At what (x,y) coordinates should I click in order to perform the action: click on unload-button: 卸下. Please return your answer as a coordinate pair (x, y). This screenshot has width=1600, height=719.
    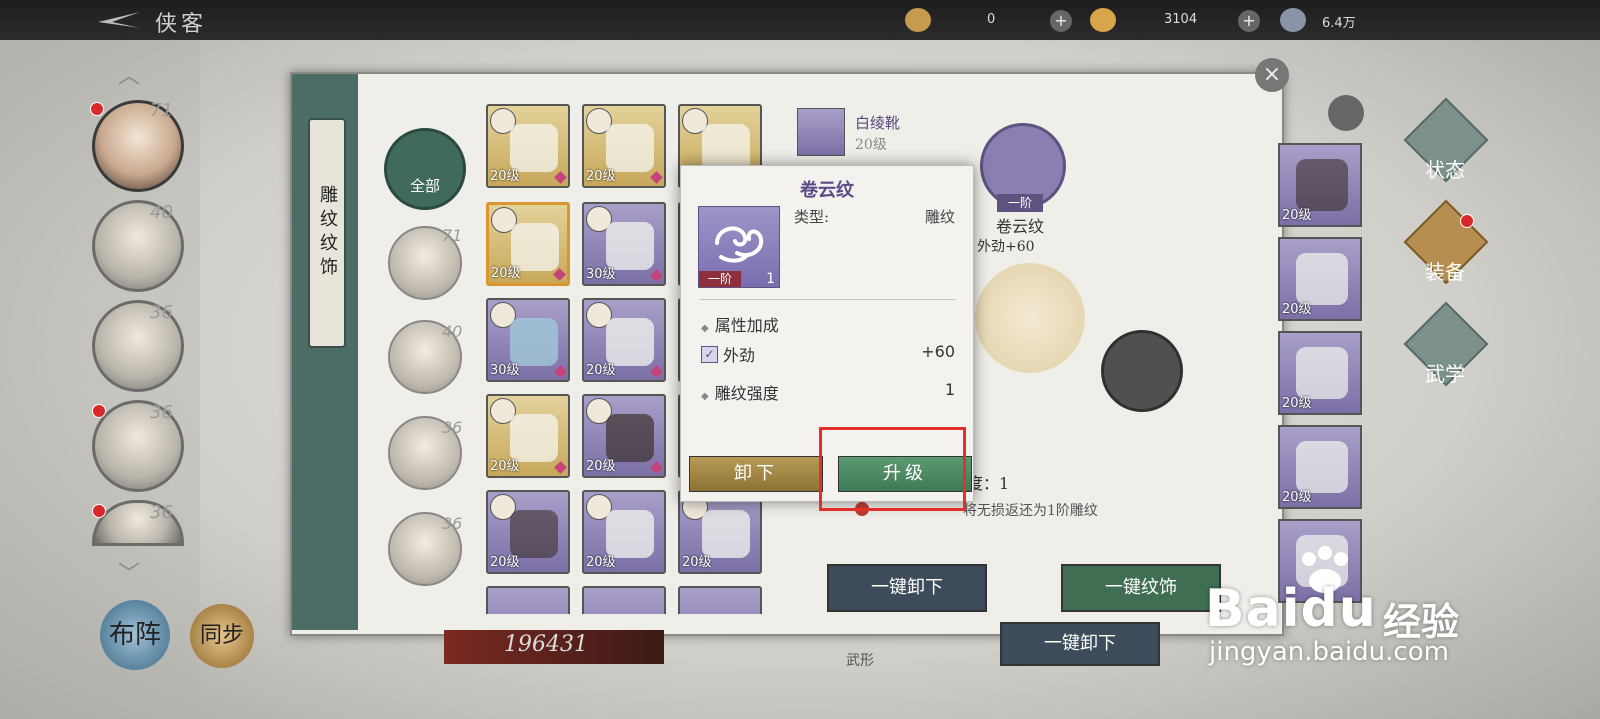
    Looking at the image, I should click on (756, 474).